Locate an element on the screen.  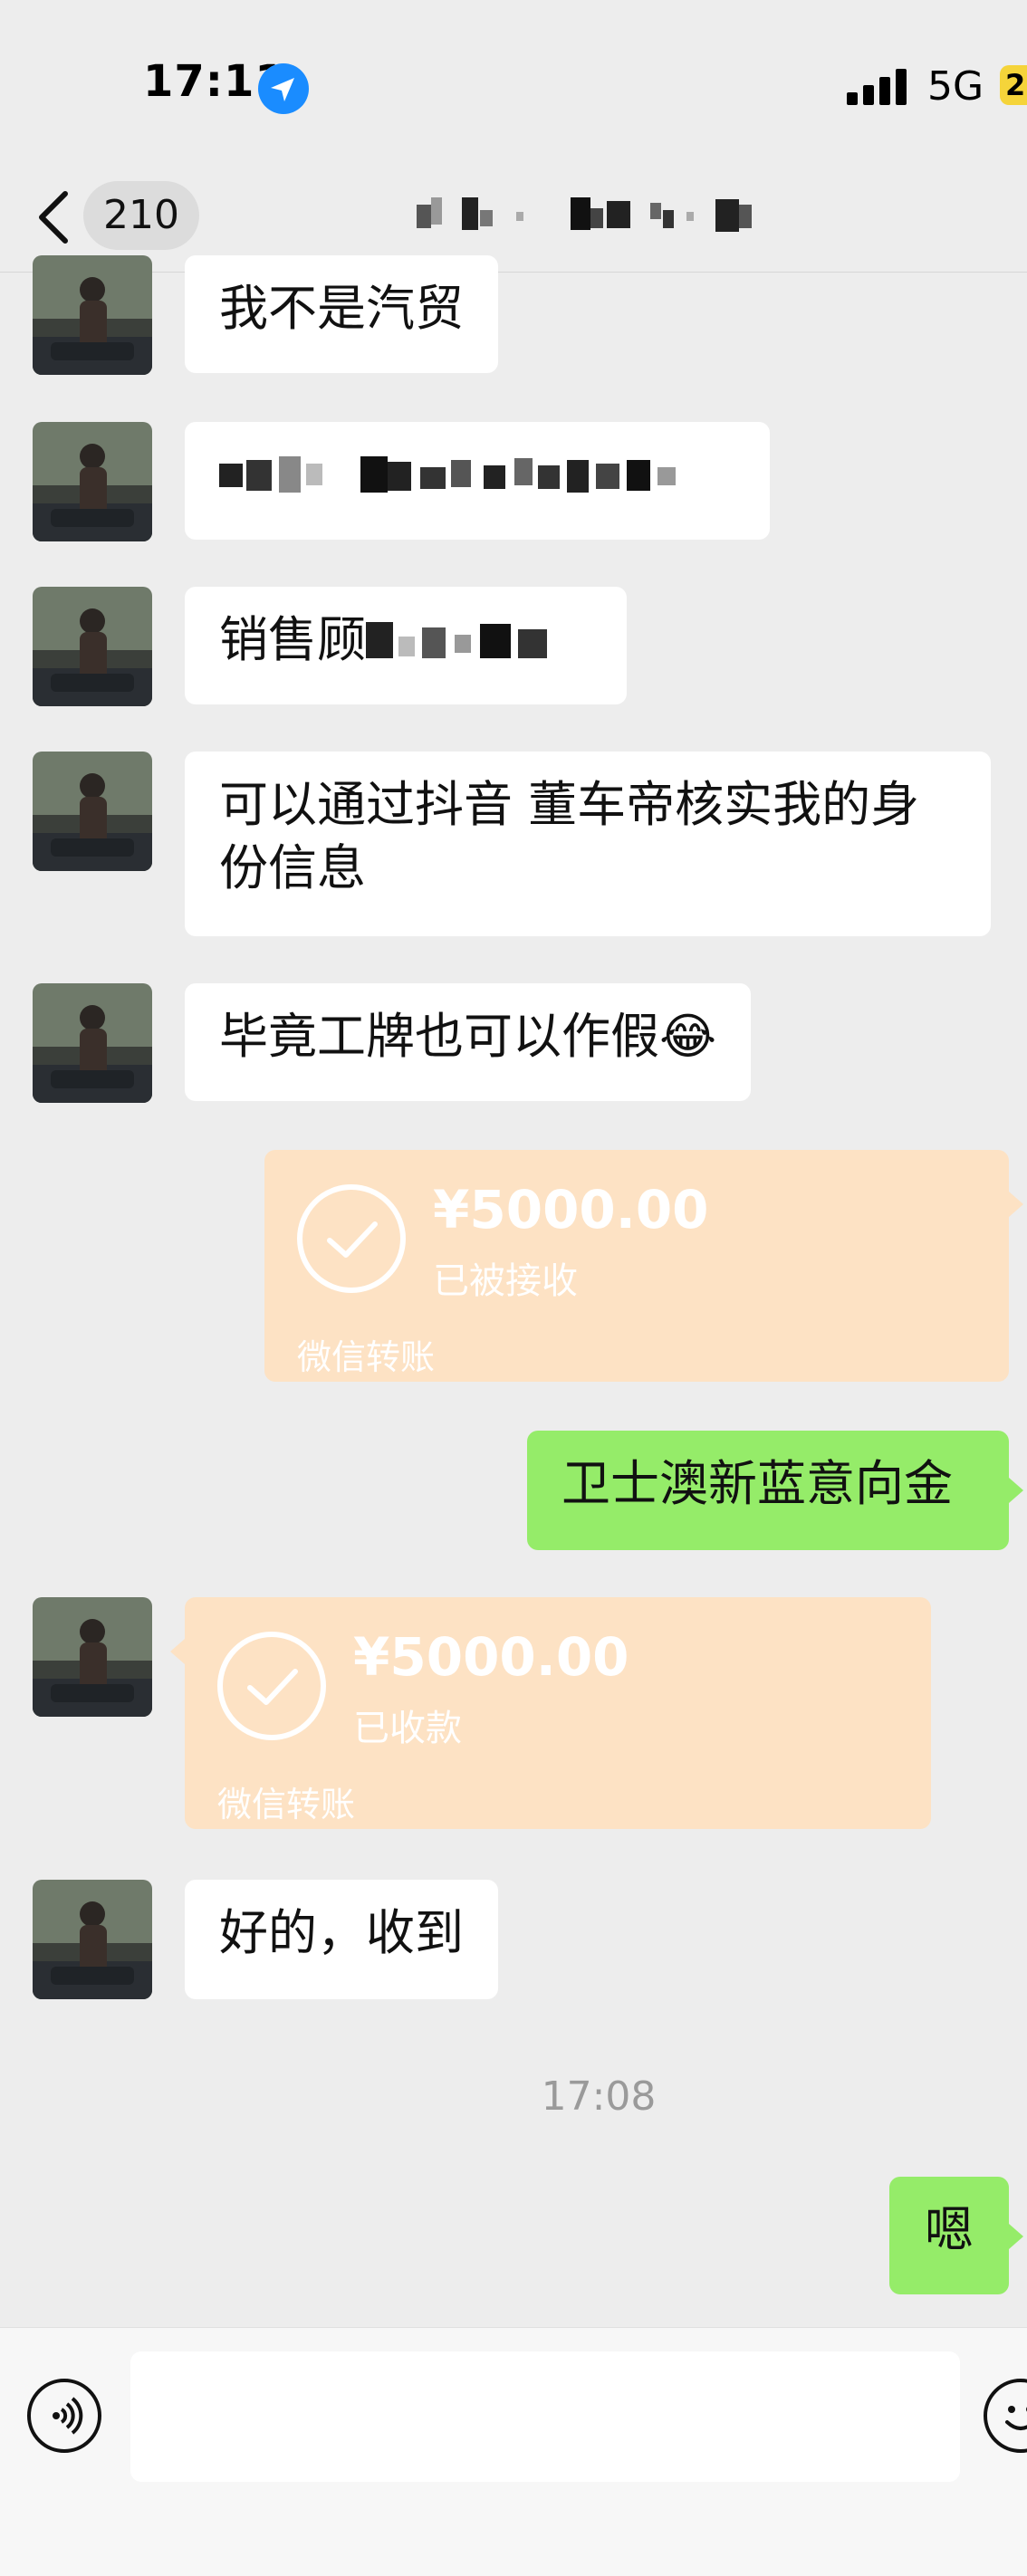
message-bubble-incoming-partial-redacted: 销售顾 is located at coordinates (406, 645).